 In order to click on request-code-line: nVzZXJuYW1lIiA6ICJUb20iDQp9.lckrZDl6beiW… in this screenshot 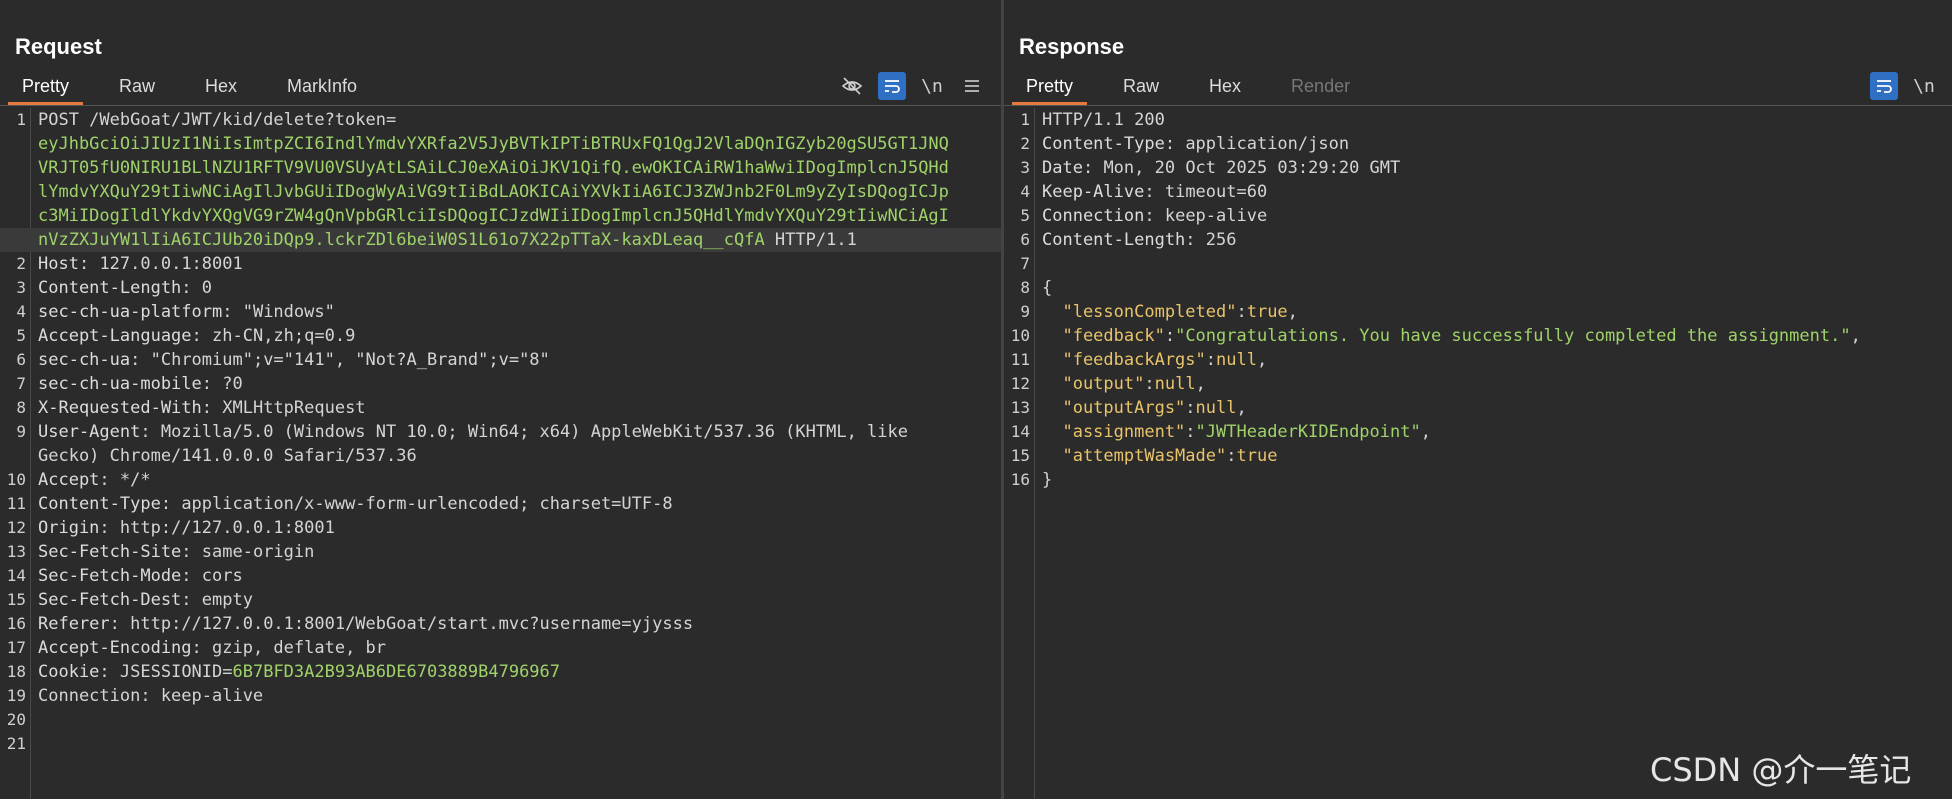, I will do `click(500, 240)`.